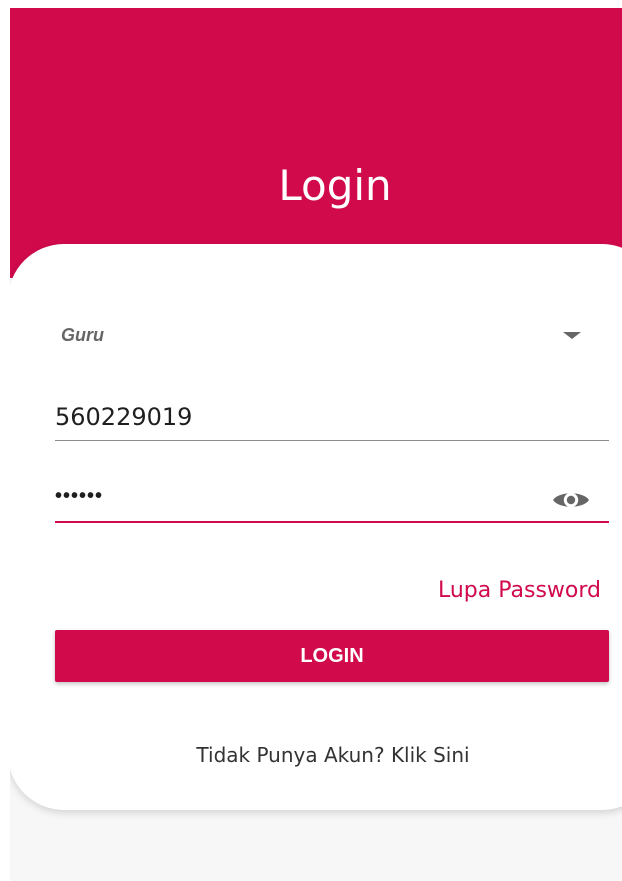 The image size is (622, 881). What do you see at coordinates (571, 500) in the screenshot?
I see `show-password-icon` at bounding box center [571, 500].